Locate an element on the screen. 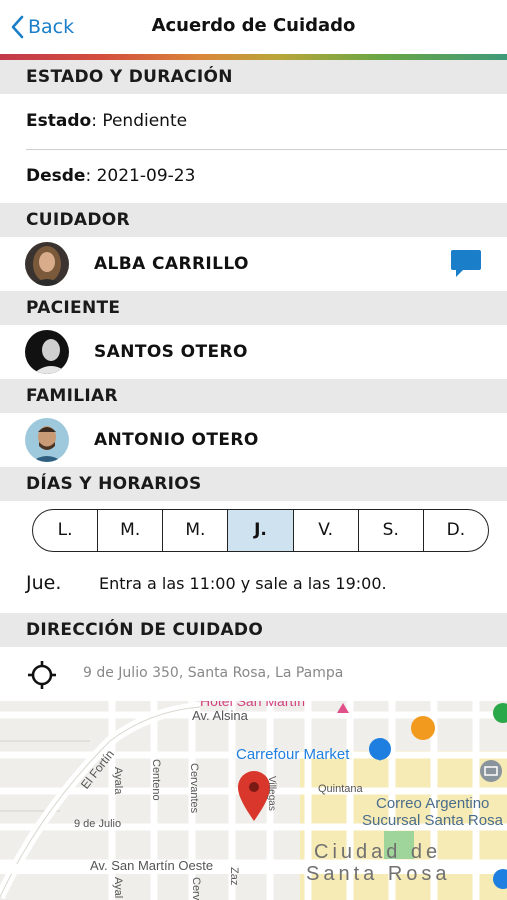 The width and height of the screenshot is (507, 900). map-label-centeno: Centeno is located at coordinates (156, 780).